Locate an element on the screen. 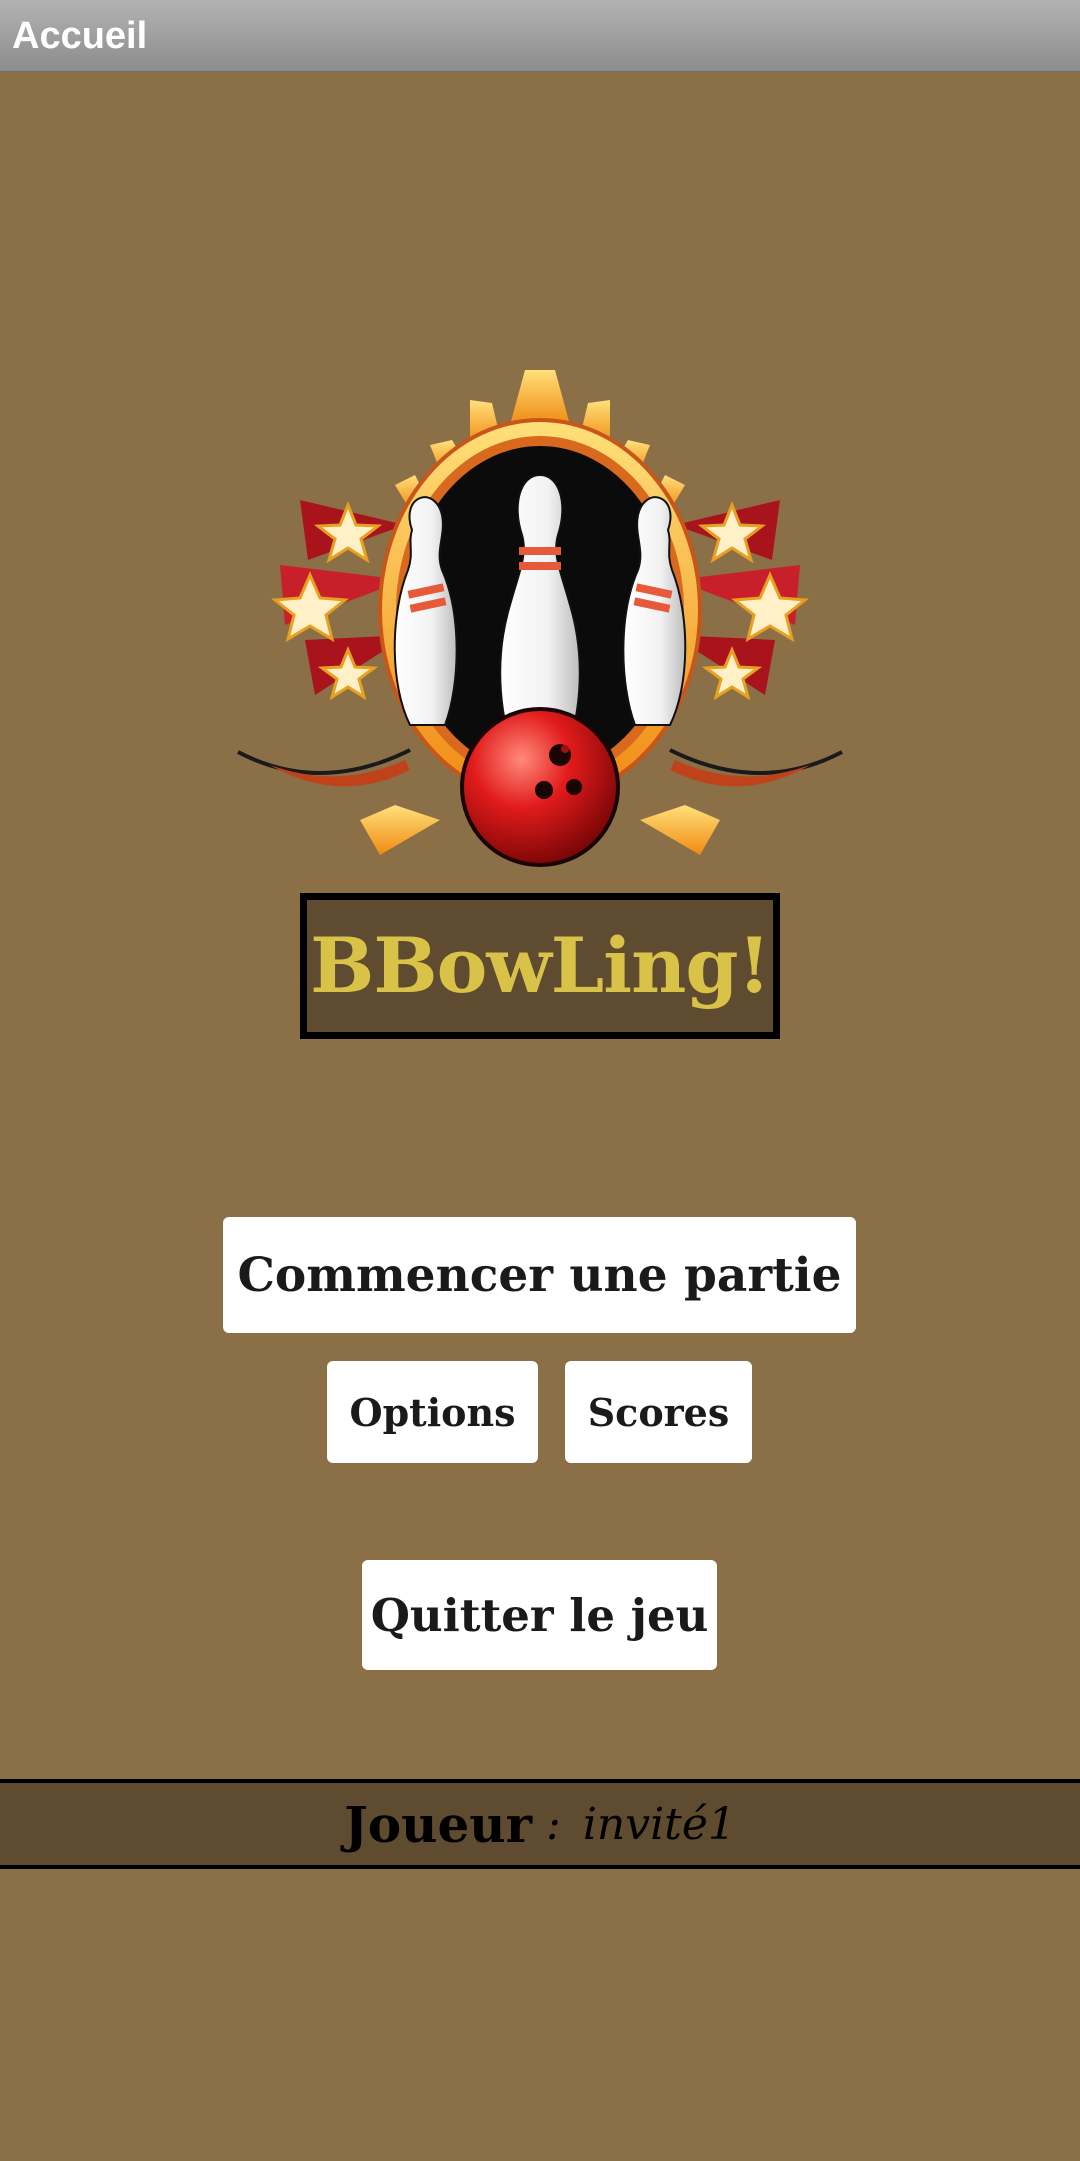 The height and width of the screenshot is (2161, 1080). bowling-logo-icon is located at coordinates (540, 618).